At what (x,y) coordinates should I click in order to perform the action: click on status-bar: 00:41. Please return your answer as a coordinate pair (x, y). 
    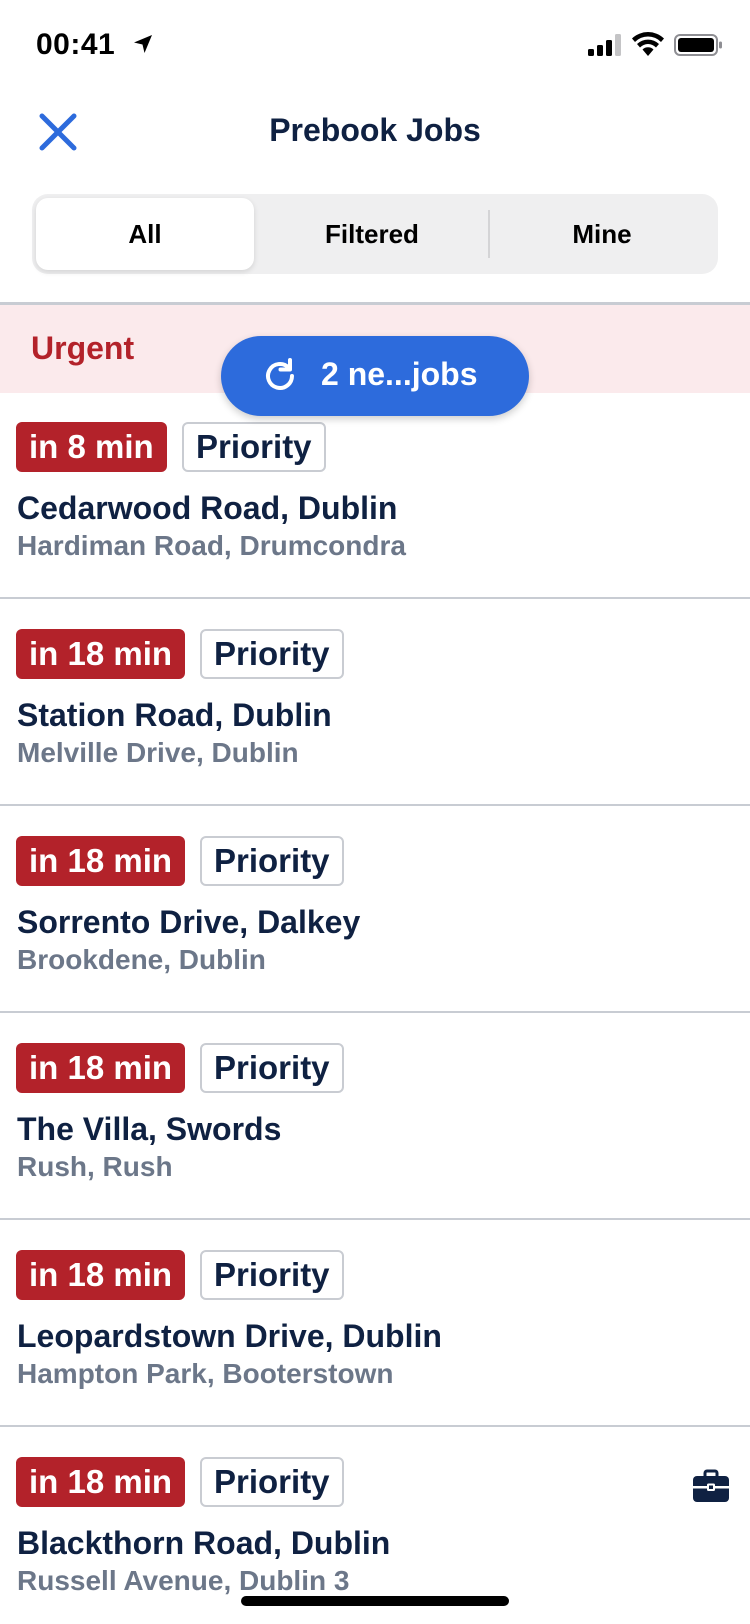
    Looking at the image, I should click on (375, 45).